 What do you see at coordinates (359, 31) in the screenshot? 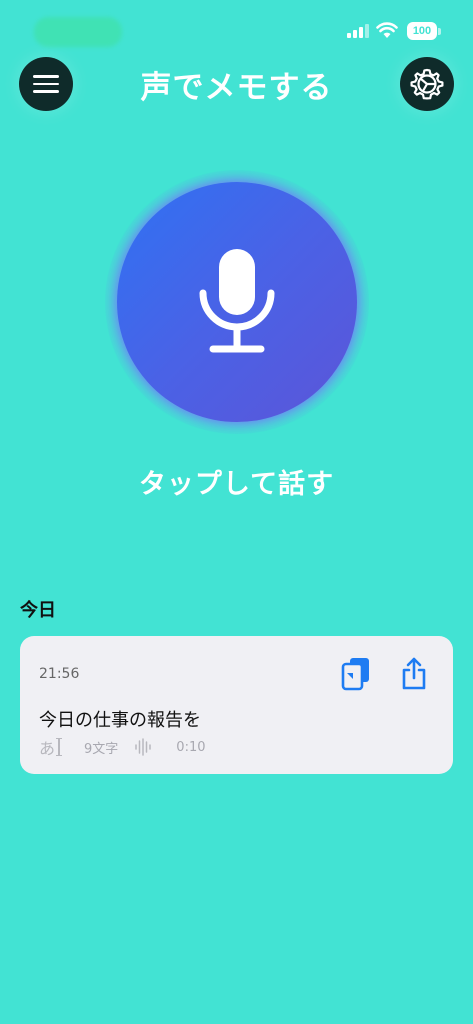
I see `cellular-signal-icon` at bounding box center [359, 31].